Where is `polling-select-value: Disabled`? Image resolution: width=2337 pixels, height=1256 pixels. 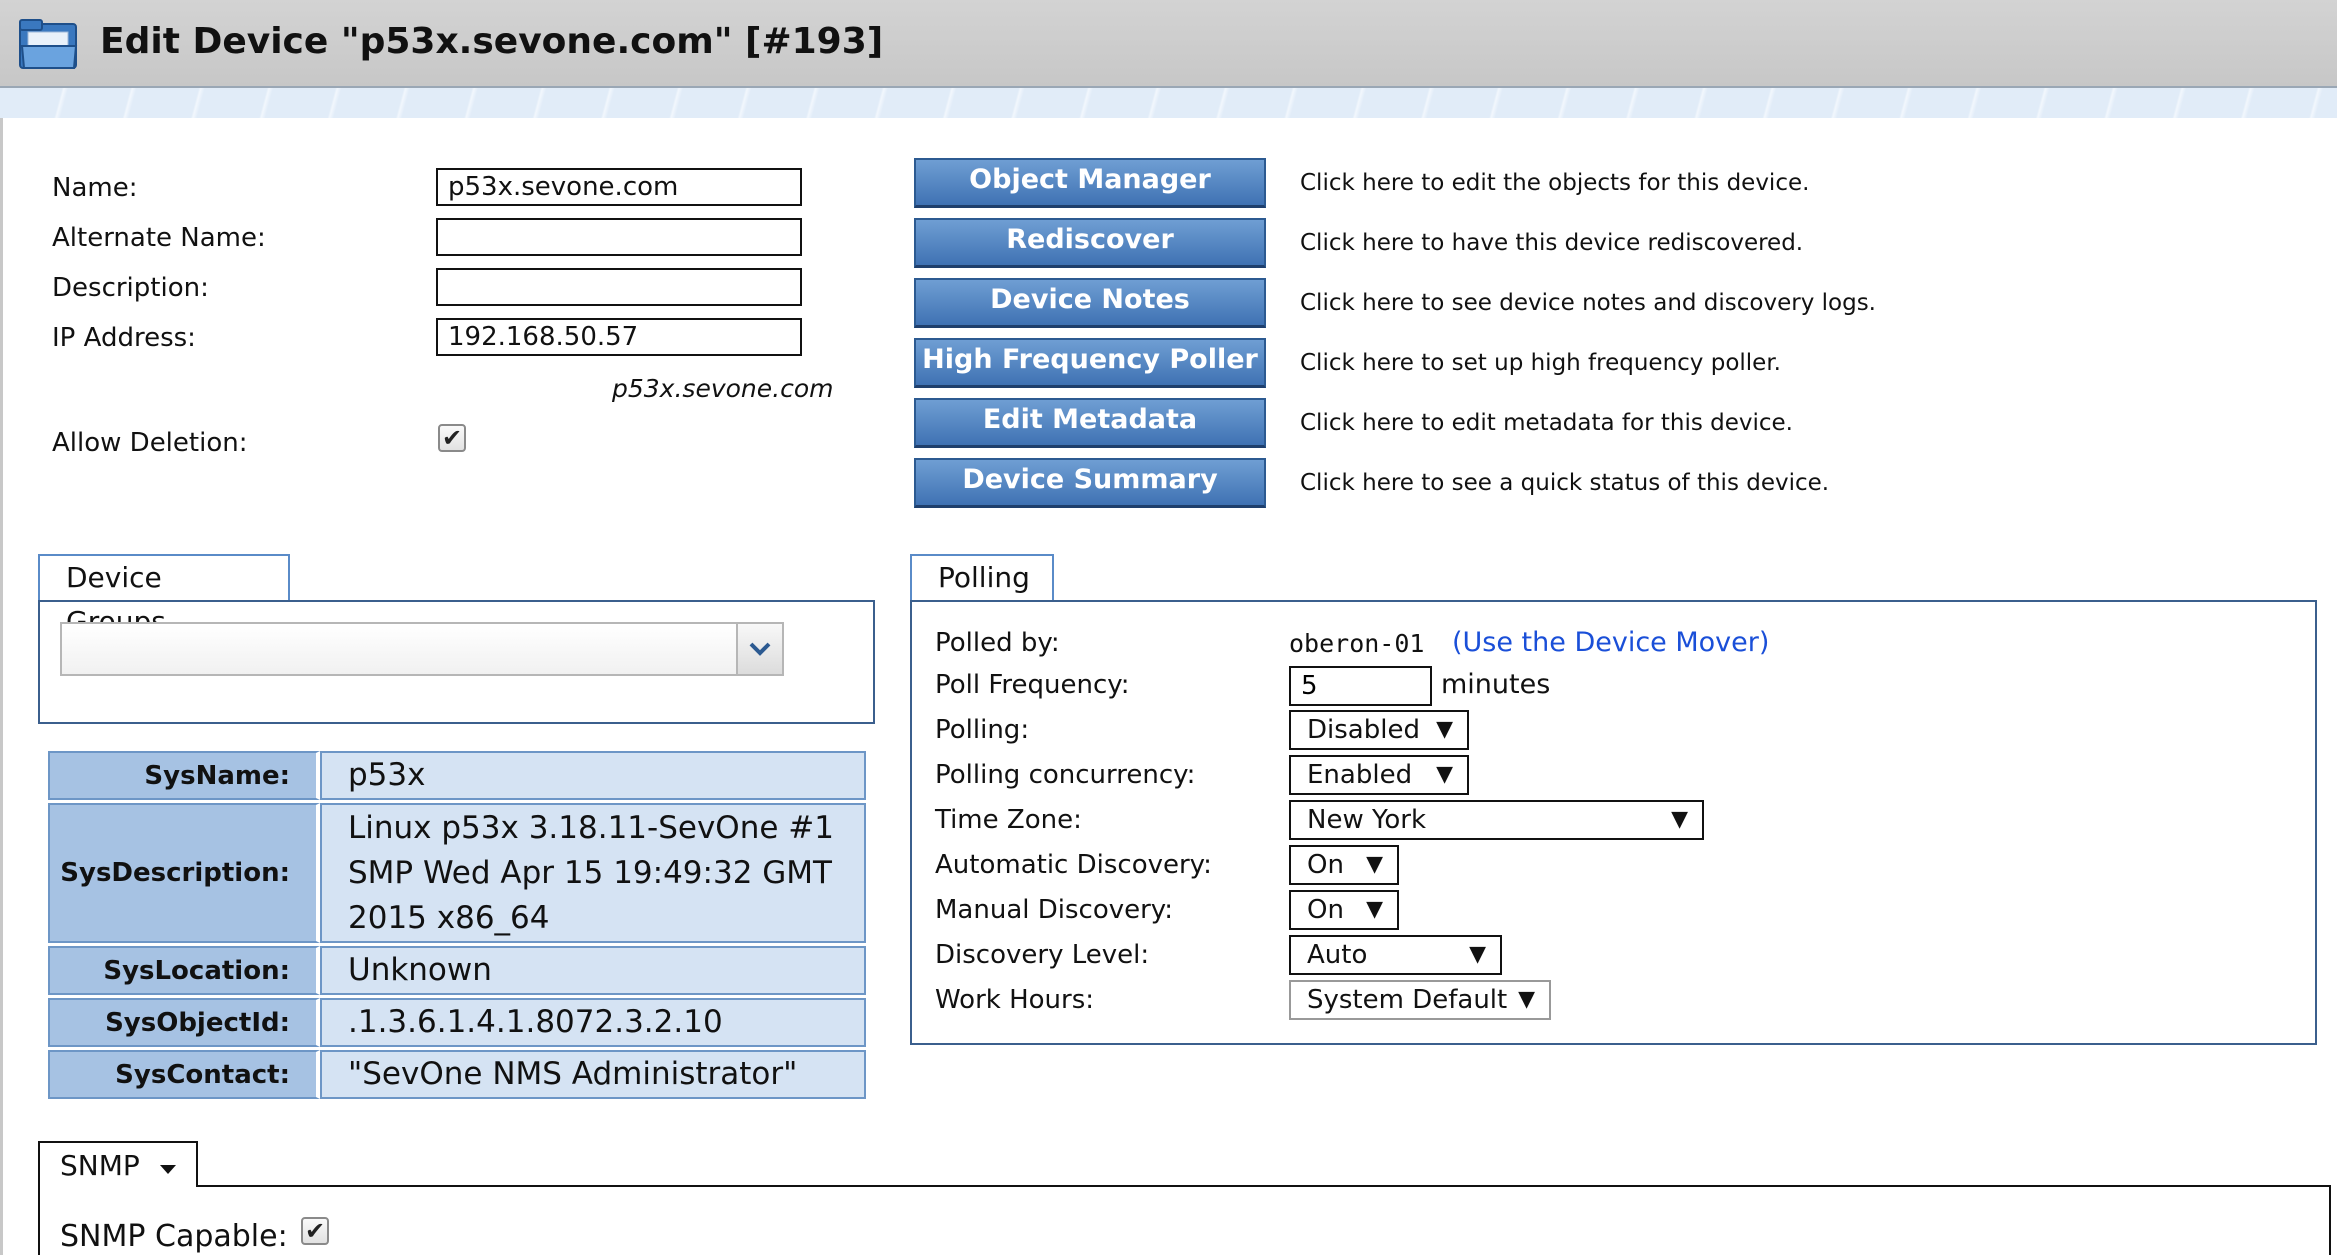 polling-select-value: Disabled is located at coordinates (1363, 730).